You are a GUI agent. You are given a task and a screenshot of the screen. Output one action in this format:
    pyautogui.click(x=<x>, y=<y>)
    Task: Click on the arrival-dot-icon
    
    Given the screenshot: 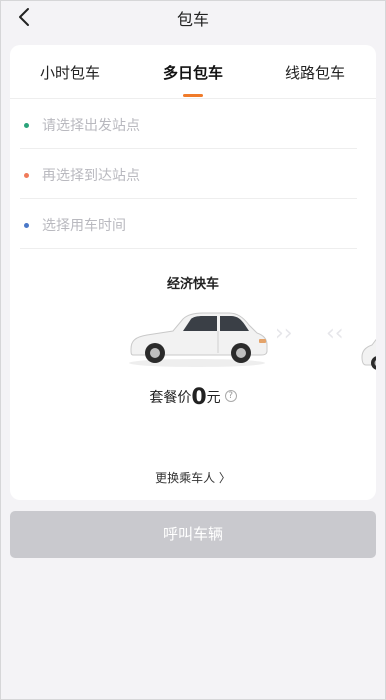 What is the action you would take?
    pyautogui.click(x=26, y=175)
    